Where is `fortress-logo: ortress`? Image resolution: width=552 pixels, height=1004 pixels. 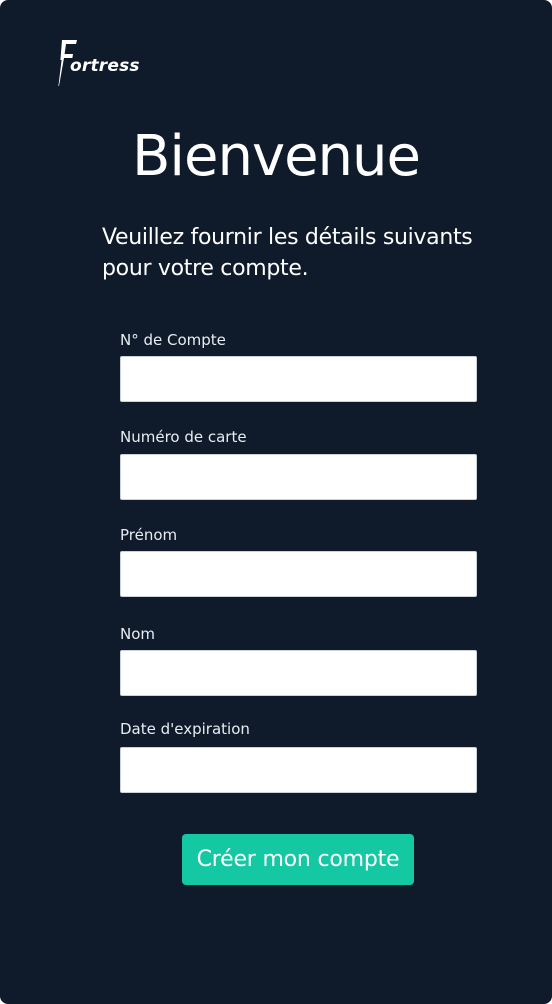 fortress-logo: ortress is located at coordinates (98, 63).